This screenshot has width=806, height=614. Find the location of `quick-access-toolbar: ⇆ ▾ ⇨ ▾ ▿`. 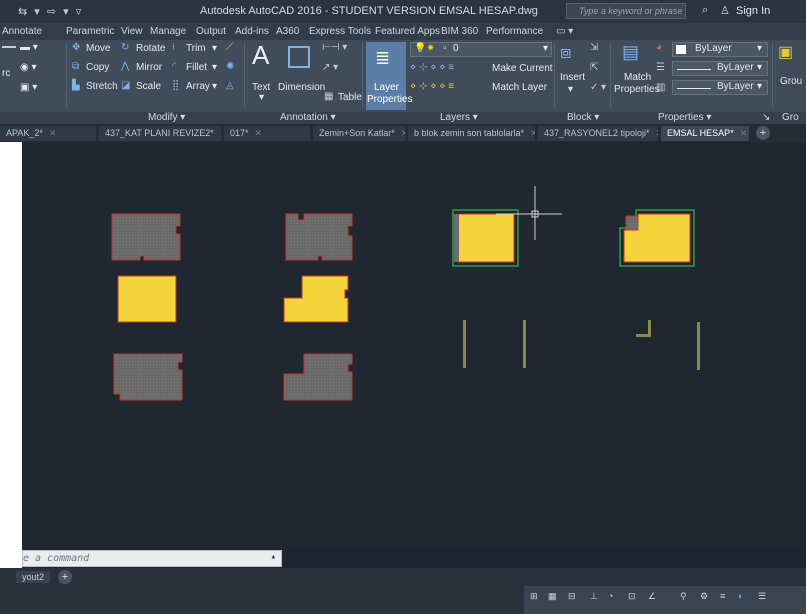

quick-access-toolbar: ⇆ ▾ ⇨ ▾ ▿ is located at coordinates (50, 11).